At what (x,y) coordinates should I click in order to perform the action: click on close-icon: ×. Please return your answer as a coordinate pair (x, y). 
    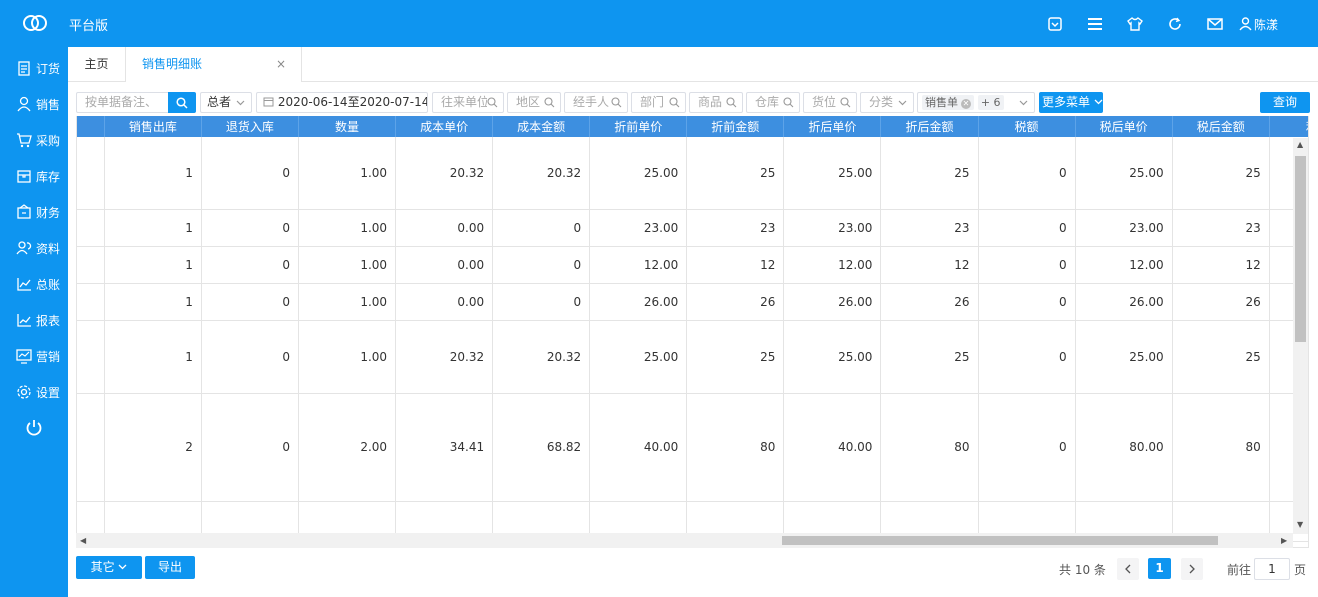
    Looking at the image, I should click on (281, 64).